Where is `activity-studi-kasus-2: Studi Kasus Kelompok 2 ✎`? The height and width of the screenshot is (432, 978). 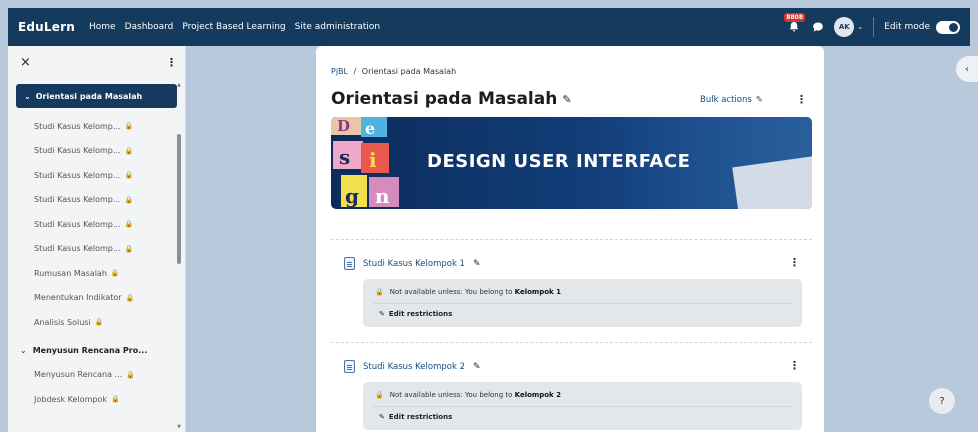
activity-studi-kasus-2: Studi Kasus Kelompok 2 ✎ is located at coordinates (412, 366).